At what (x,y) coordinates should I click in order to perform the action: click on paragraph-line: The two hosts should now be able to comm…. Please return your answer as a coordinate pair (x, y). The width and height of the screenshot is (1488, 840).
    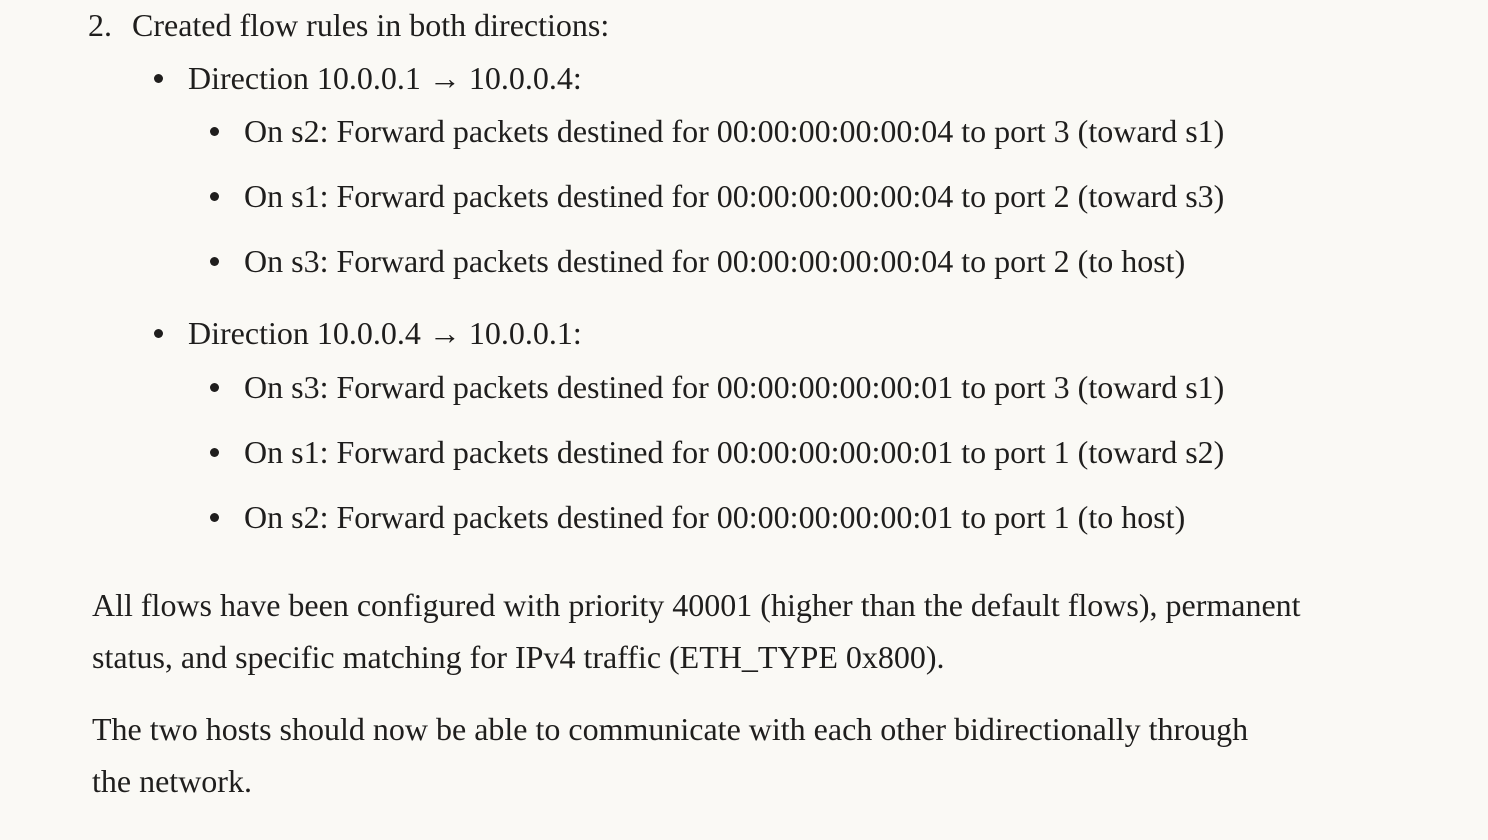
    Looking at the image, I should click on (670, 729).